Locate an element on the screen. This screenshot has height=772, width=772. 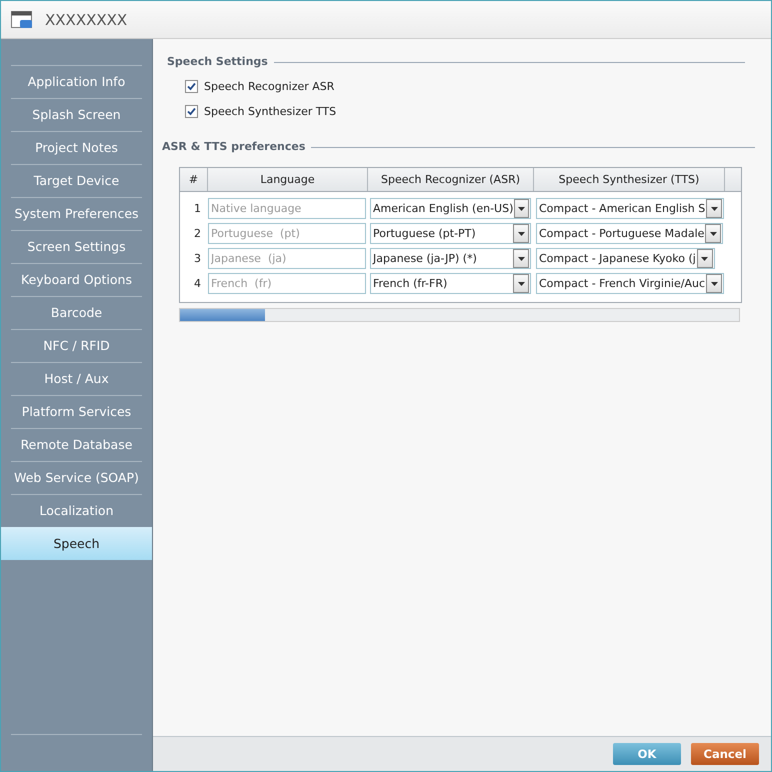
sidebar-item: Platform Services is located at coordinates (76, 411).